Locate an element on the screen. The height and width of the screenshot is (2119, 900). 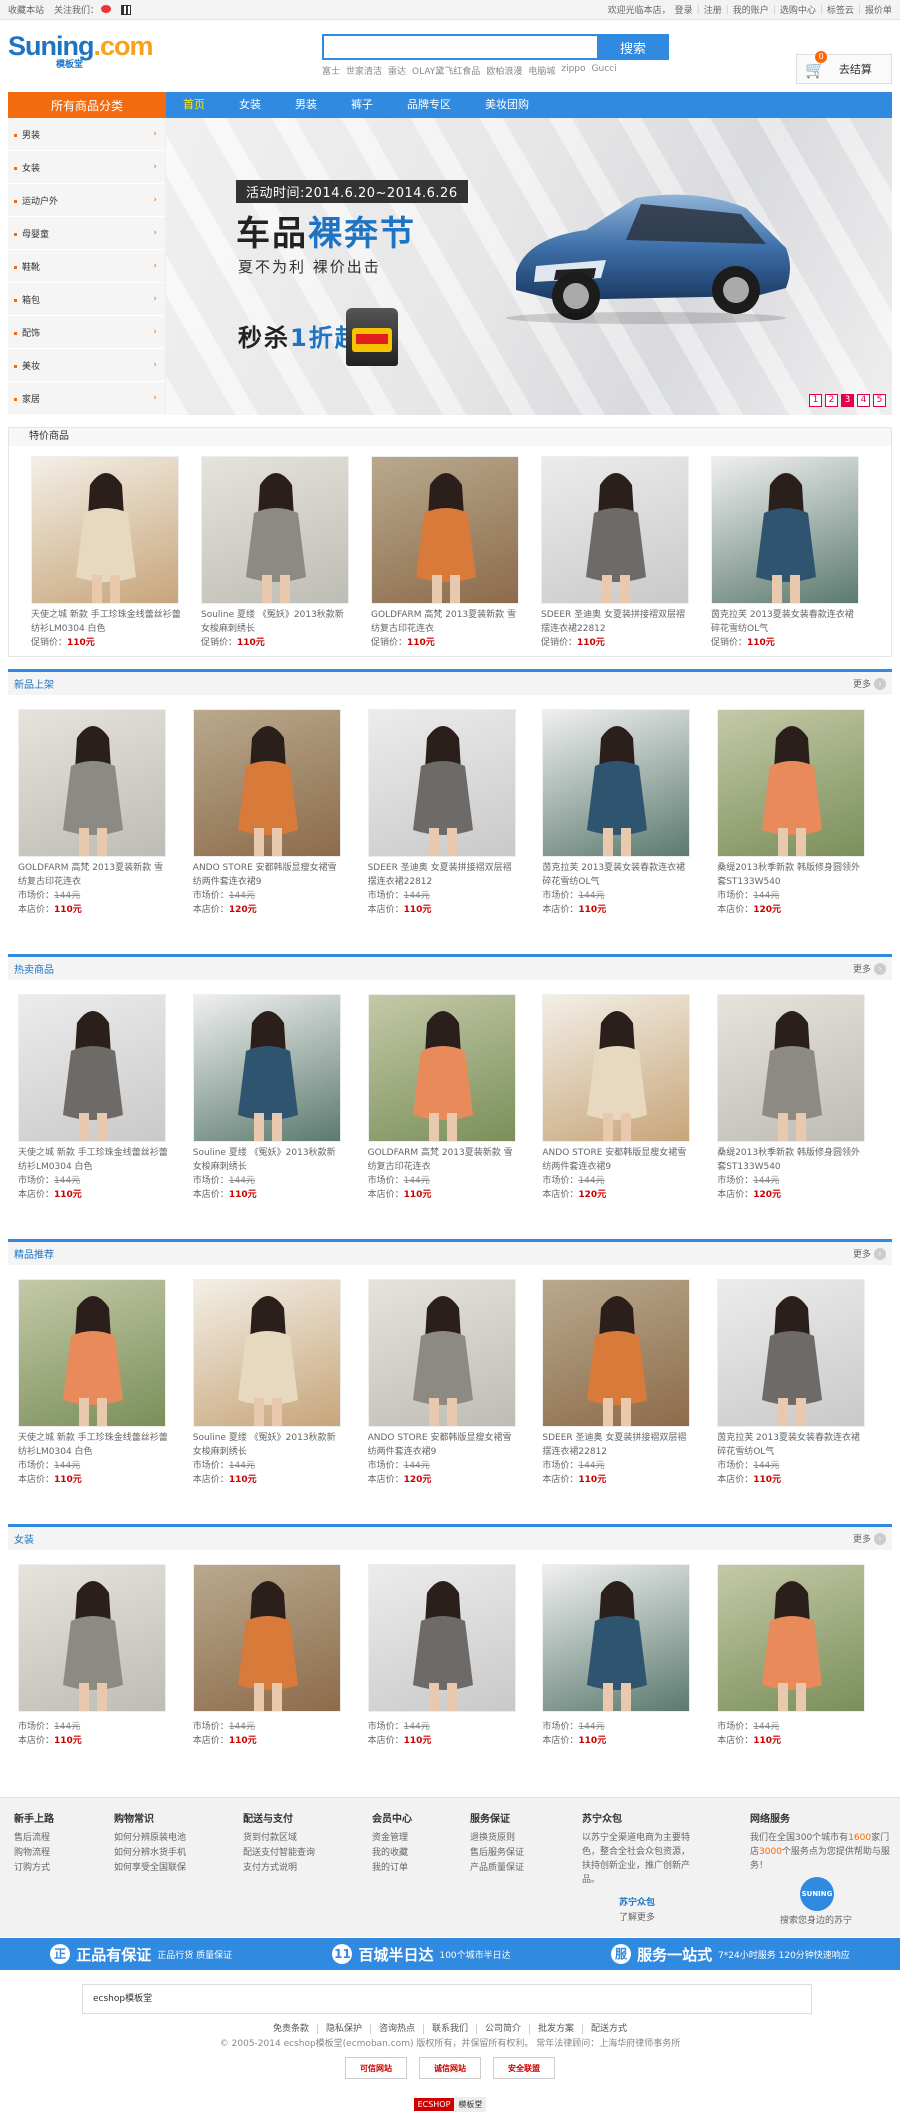
product-name: 桑缇2013秋季新款 韩版修身圆领外套ST133W540 is located at coordinates (792, 1160).